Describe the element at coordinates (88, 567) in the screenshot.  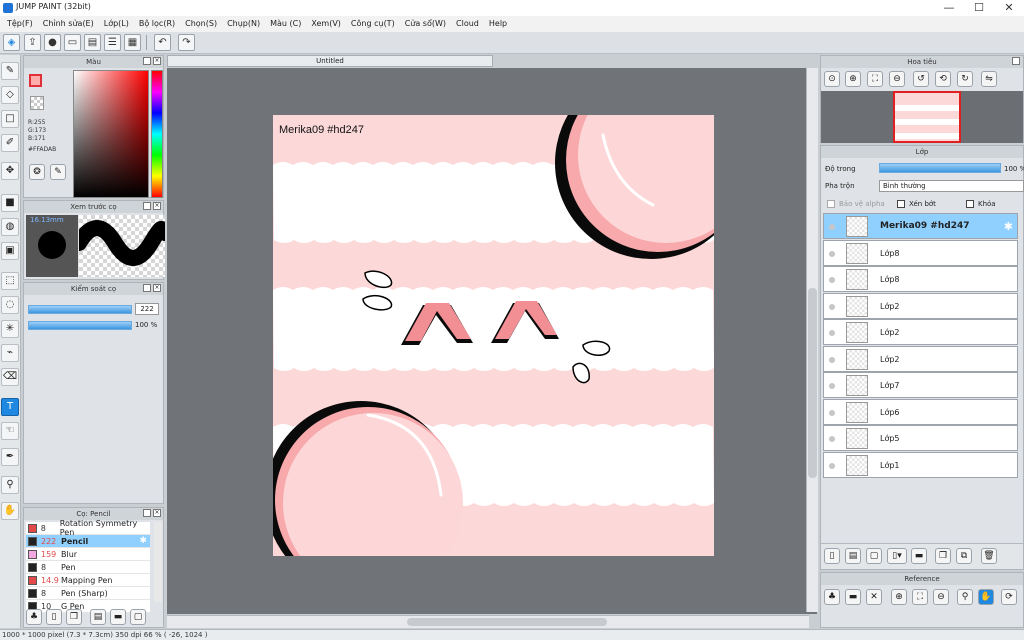
I see `brush-item: 8 Pen` at that location.